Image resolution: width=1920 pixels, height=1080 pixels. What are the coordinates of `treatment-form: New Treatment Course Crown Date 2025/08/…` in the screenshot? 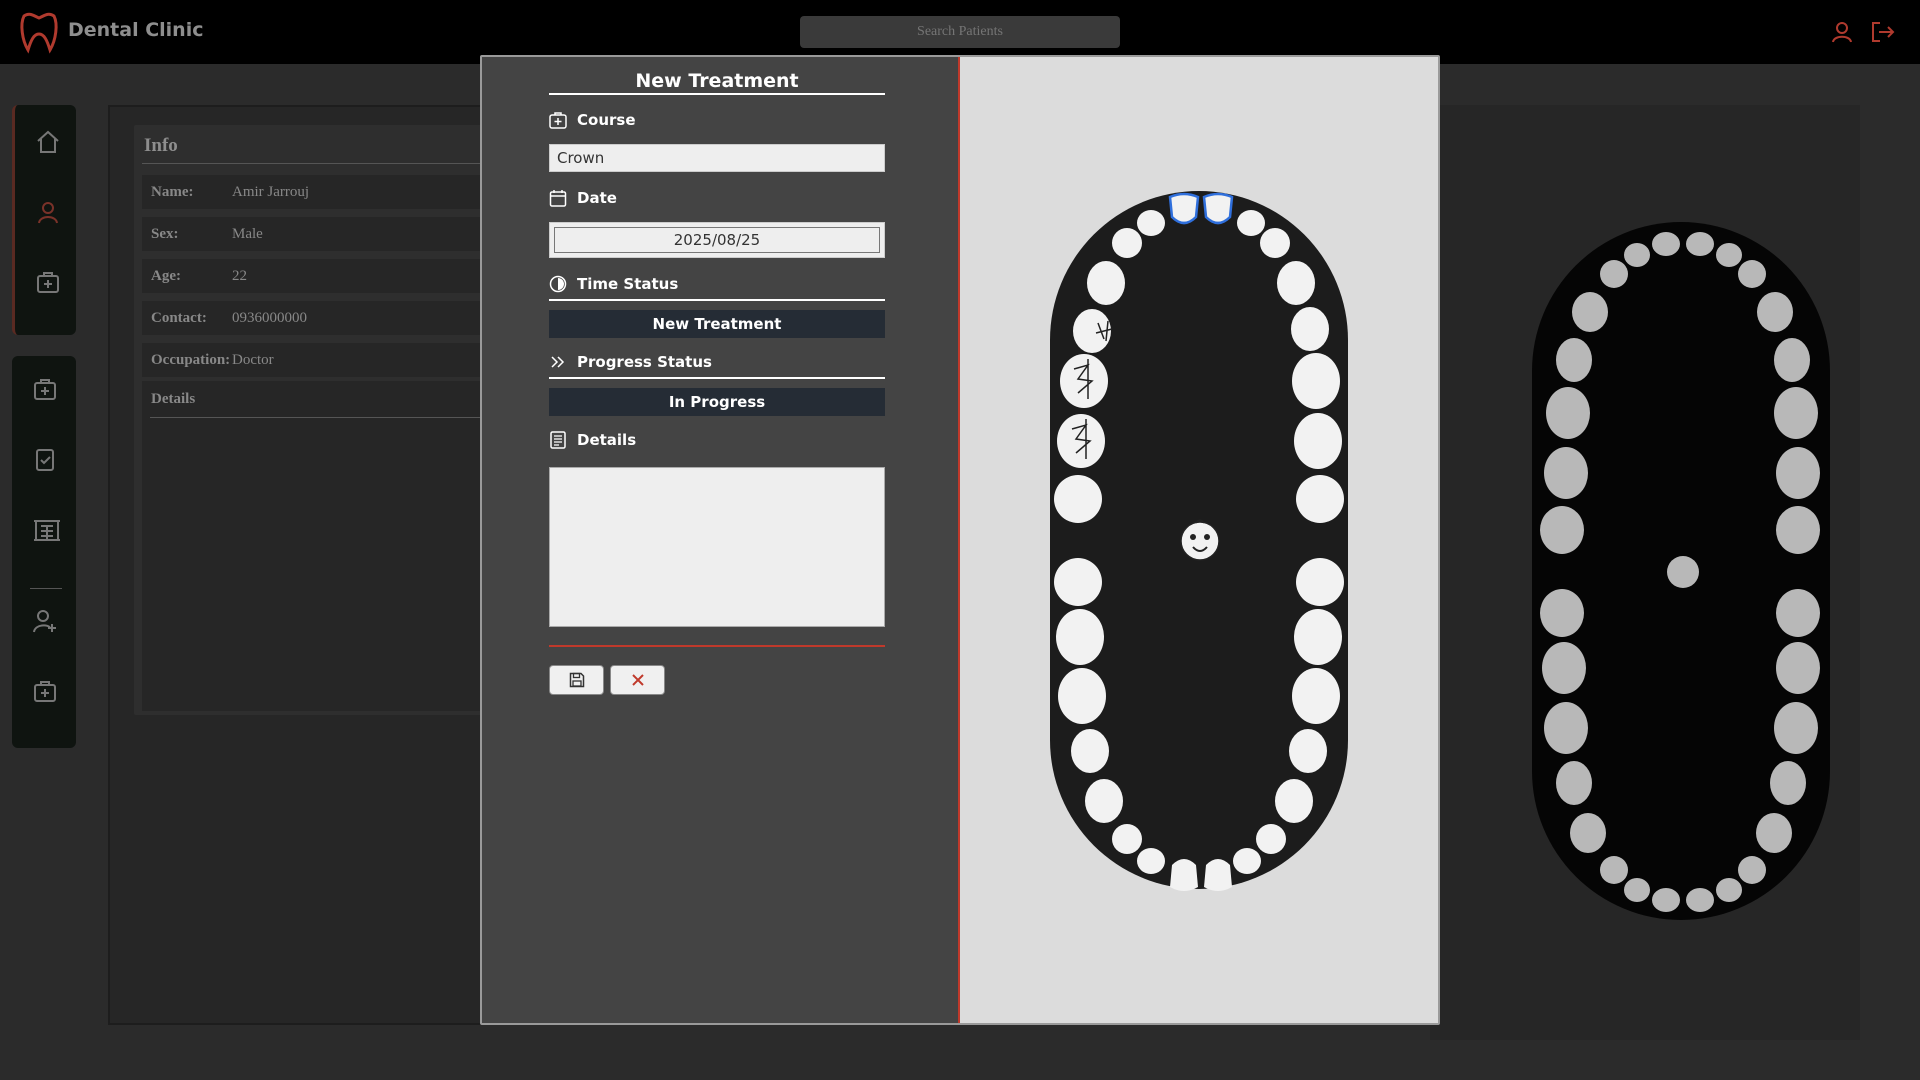 It's located at (717, 381).